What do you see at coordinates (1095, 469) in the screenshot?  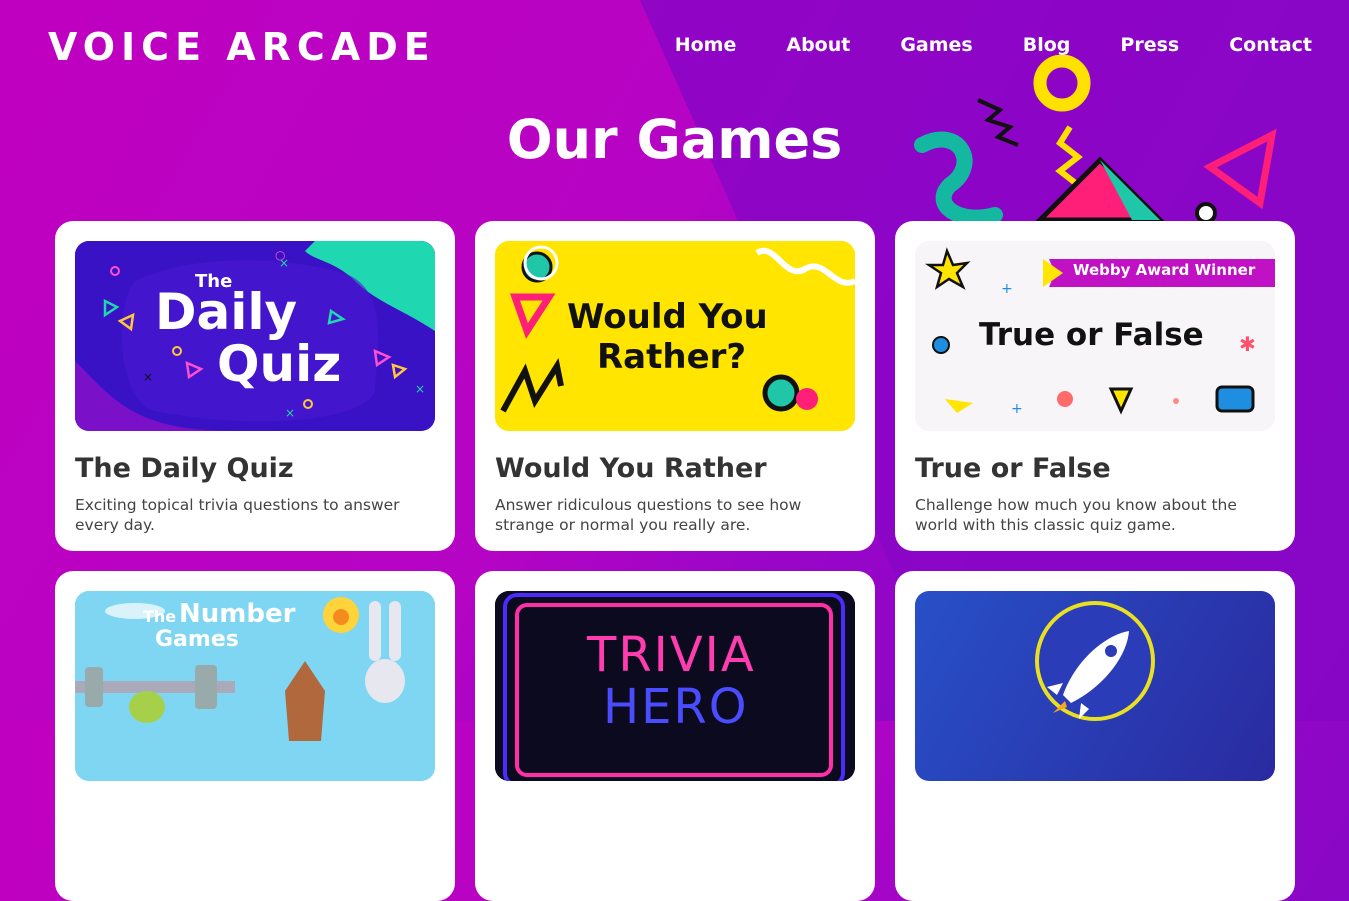 I see `game-title: True or False` at bounding box center [1095, 469].